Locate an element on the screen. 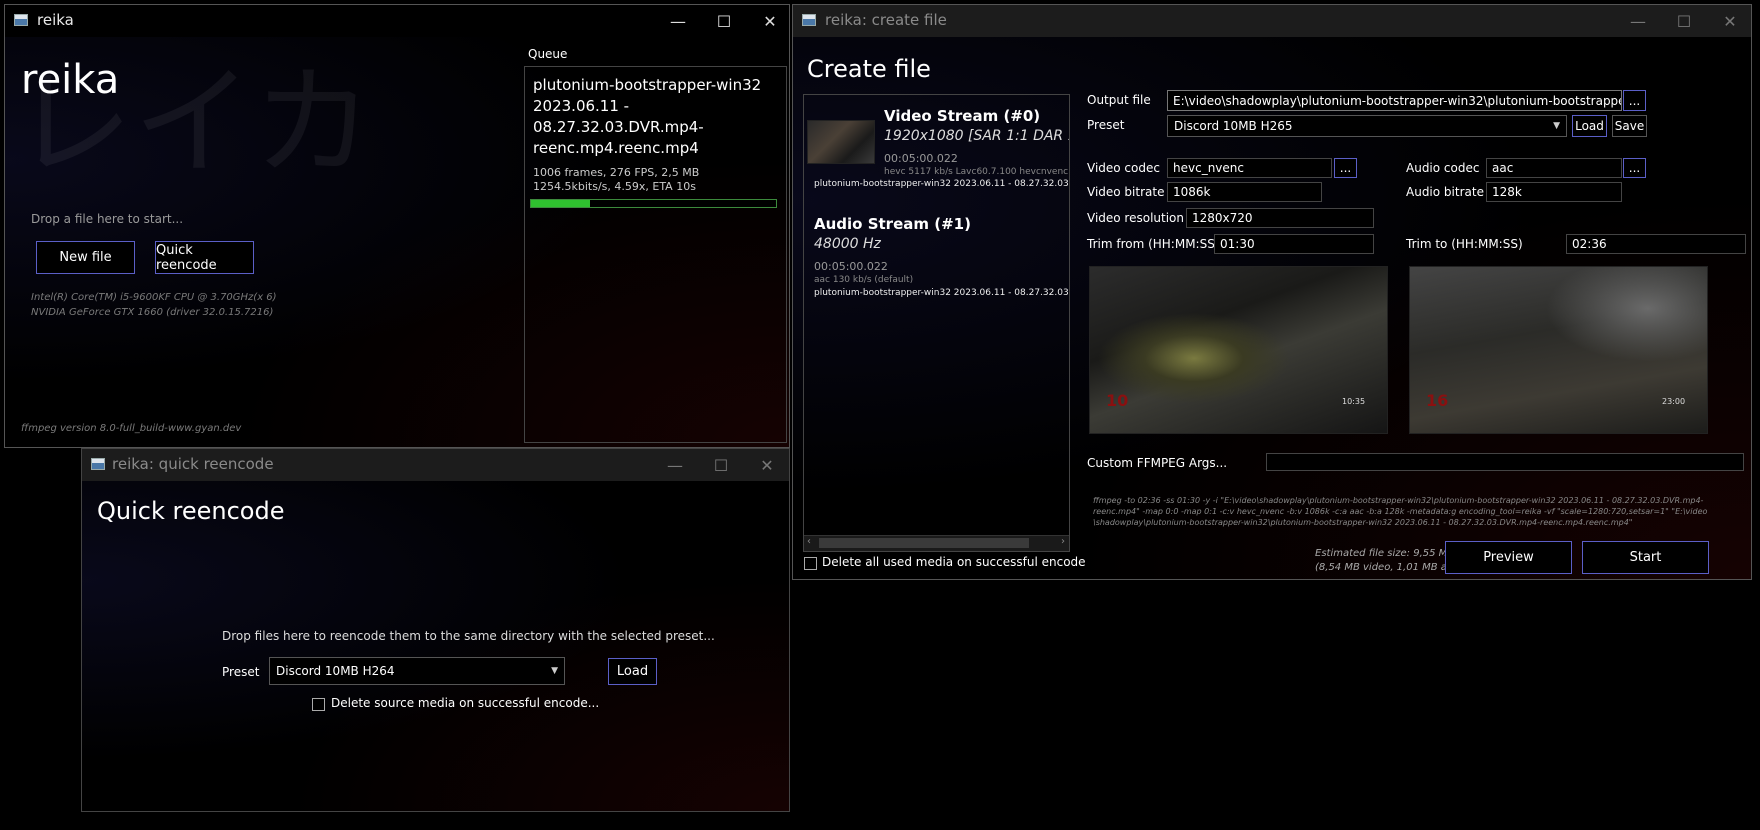  quick-preset-select: Discord 10MB H264 ▼ is located at coordinates (417, 671).